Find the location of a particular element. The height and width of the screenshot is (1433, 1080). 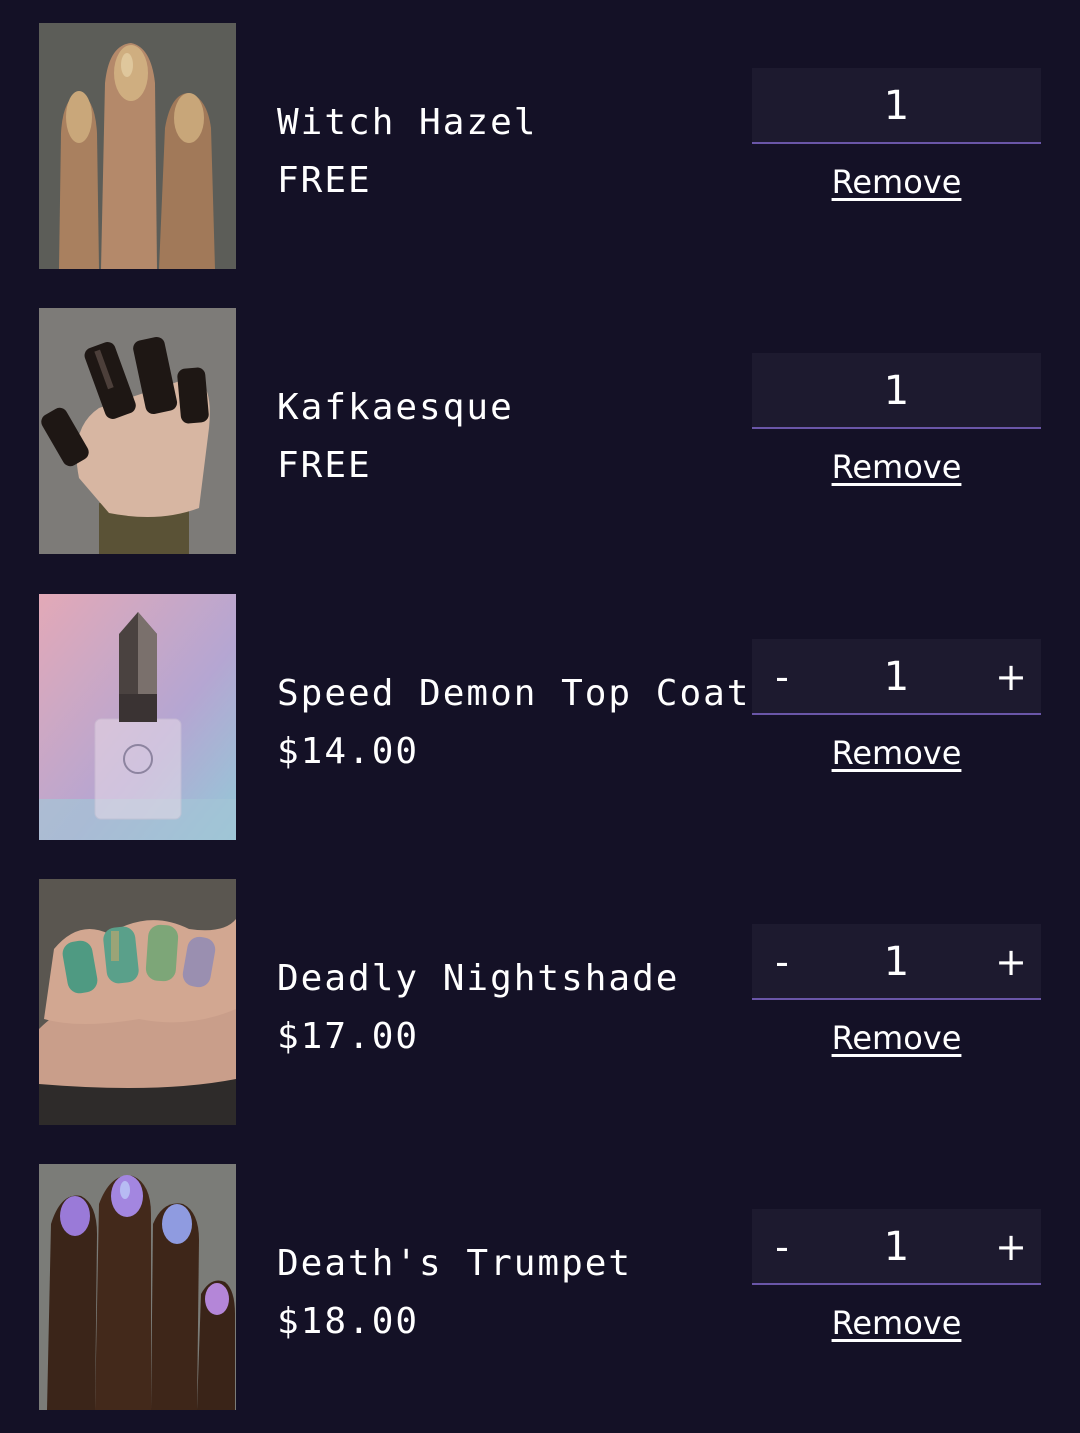

product-name: Death's Trumpet is located at coordinates (454, 1264).